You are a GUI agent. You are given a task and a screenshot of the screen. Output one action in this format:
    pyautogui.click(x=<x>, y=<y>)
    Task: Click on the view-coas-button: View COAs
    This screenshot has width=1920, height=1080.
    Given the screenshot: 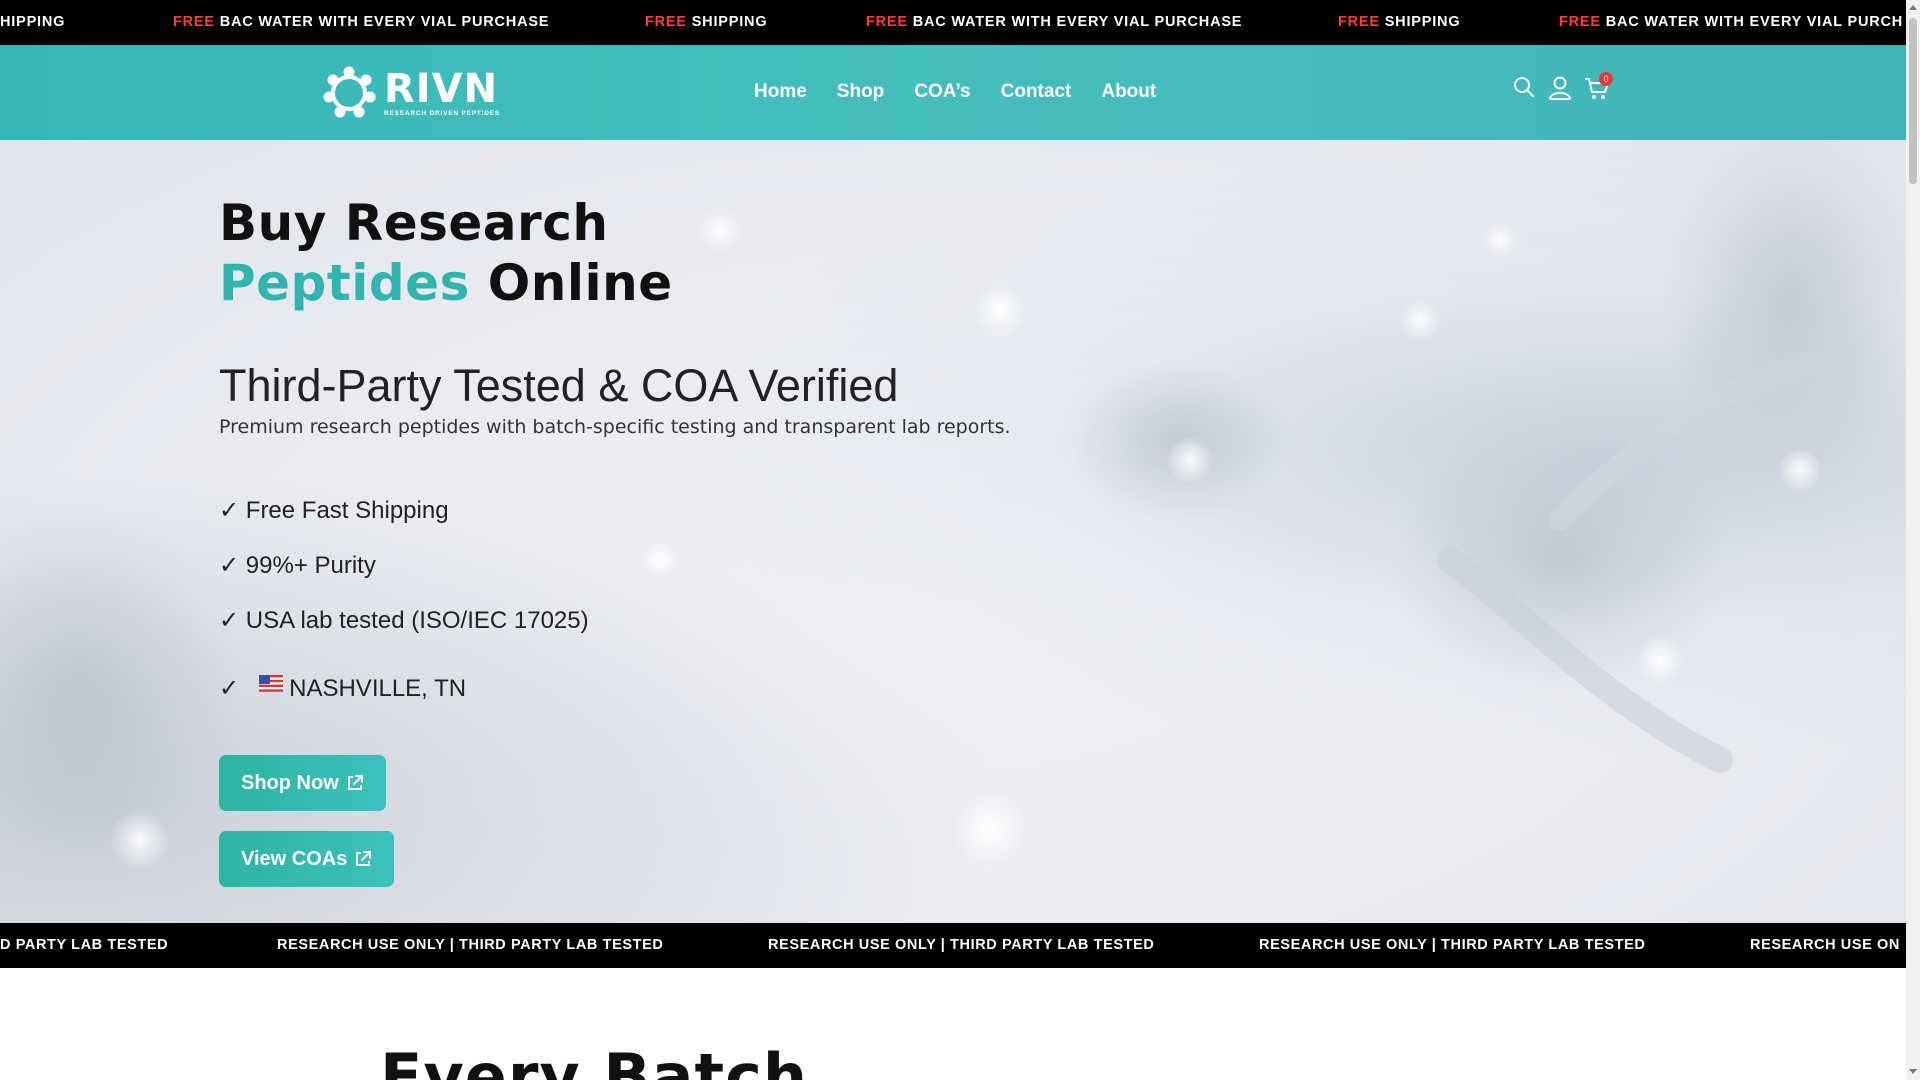 What is the action you would take?
    pyautogui.click(x=307, y=859)
    